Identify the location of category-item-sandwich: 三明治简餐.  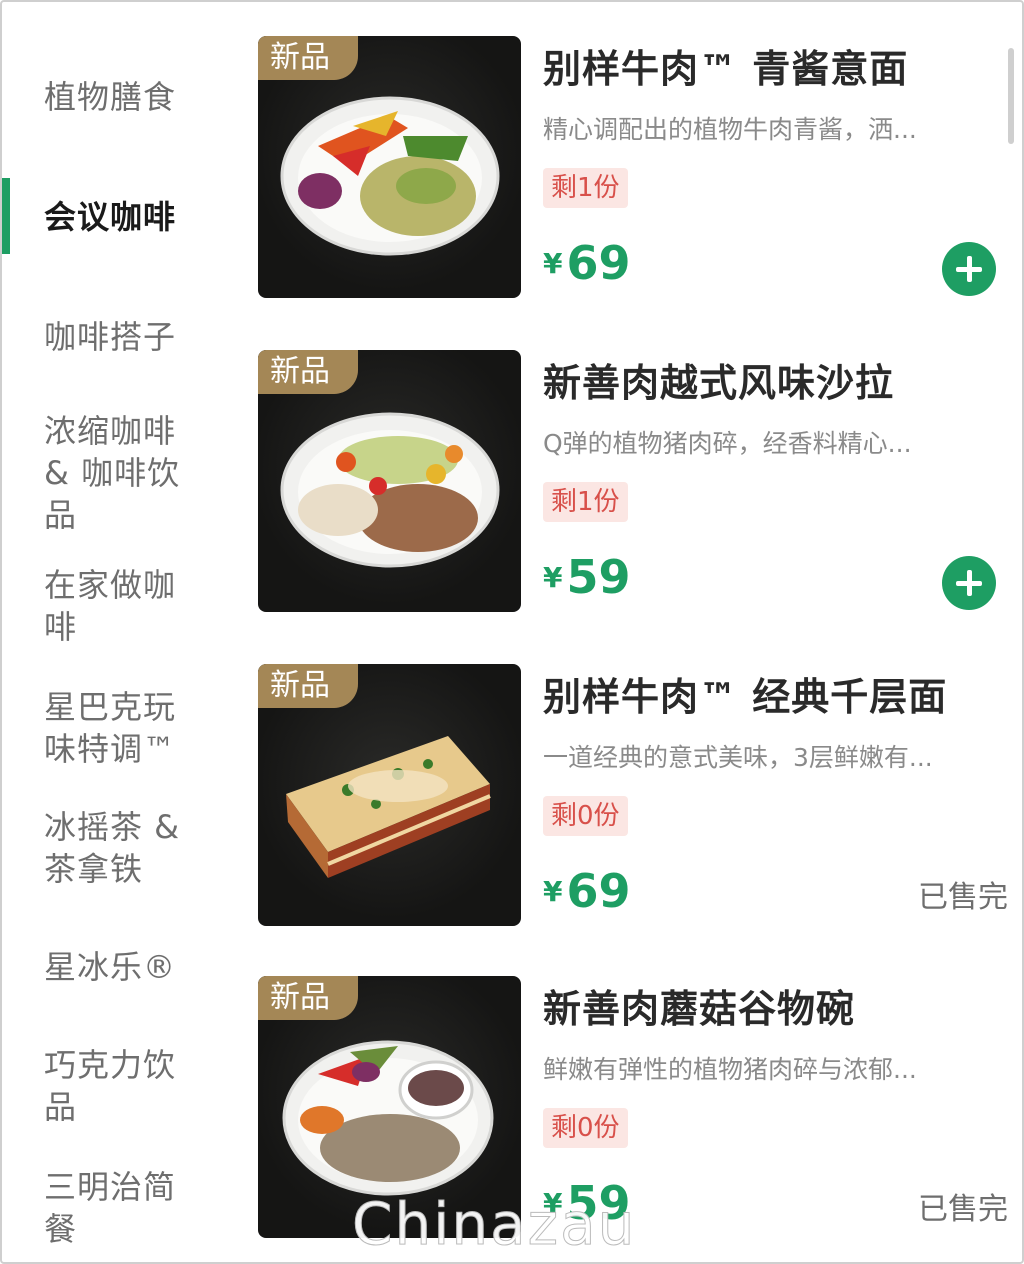
(119, 1208).